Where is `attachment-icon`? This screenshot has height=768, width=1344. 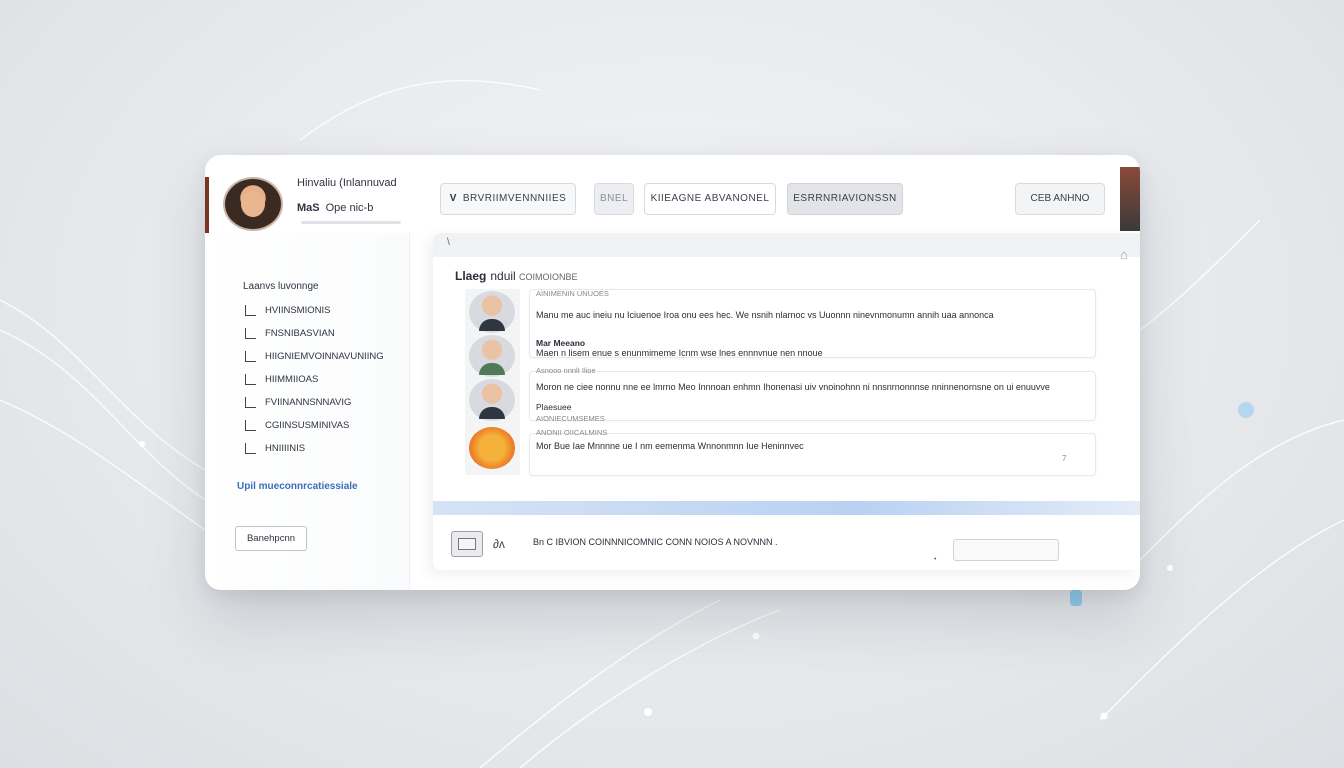 attachment-icon is located at coordinates (467, 544).